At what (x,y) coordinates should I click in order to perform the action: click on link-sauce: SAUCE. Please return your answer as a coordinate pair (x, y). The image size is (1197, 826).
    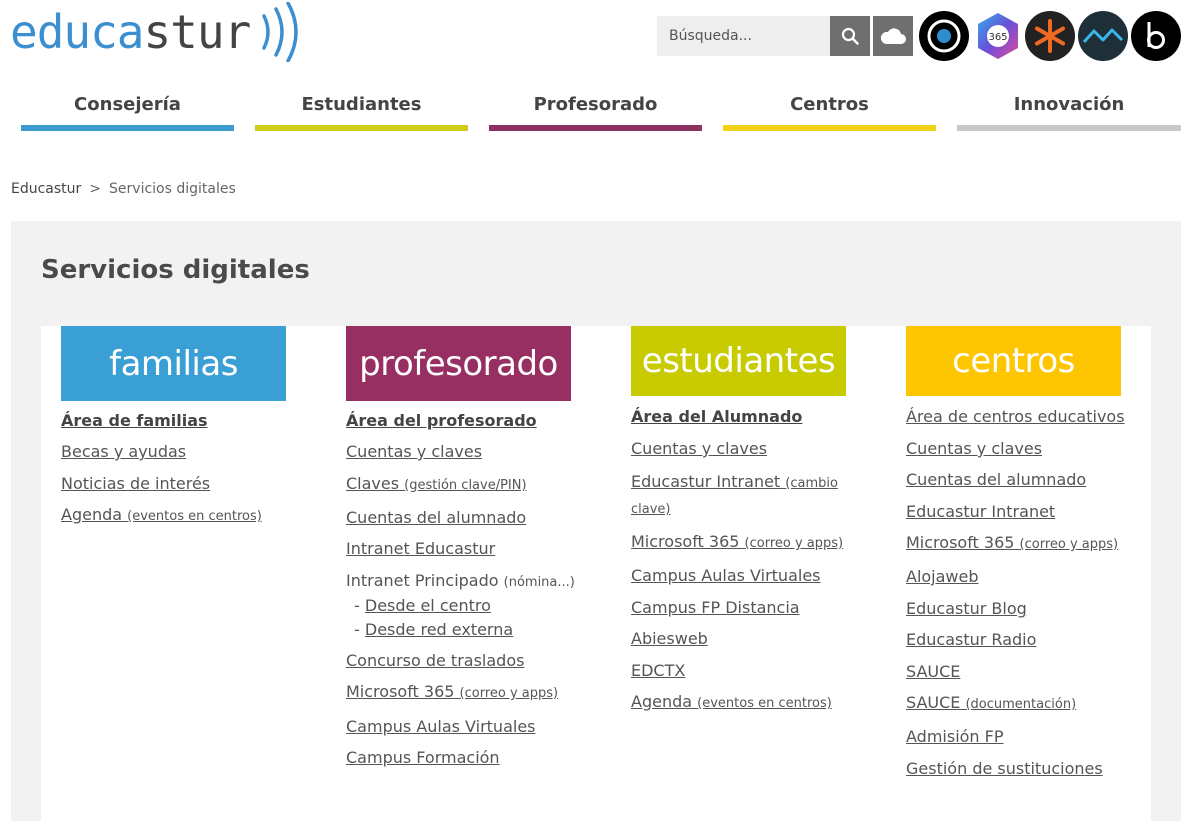
    Looking at the image, I should click on (933, 671).